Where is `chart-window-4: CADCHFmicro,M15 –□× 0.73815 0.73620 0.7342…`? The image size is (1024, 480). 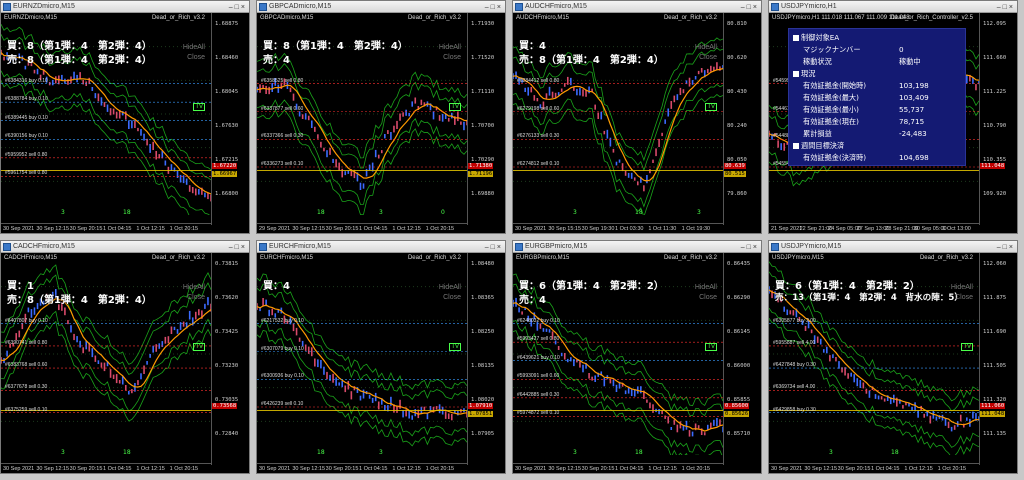 chart-window-4: CADCHFmicro,M15 –□× 0.73815 0.73620 0.7342… is located at coordinates (125, 357).